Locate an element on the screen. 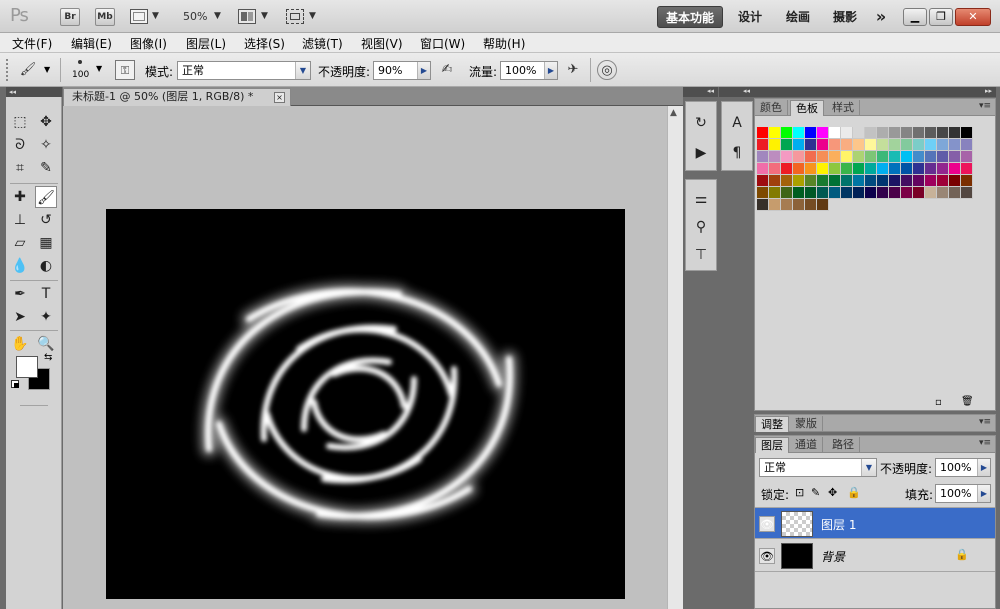 Image resolution: width=1000 pixels, height=609 pixels. view-extras-button: ▼ is located at coordinates (146, 17).